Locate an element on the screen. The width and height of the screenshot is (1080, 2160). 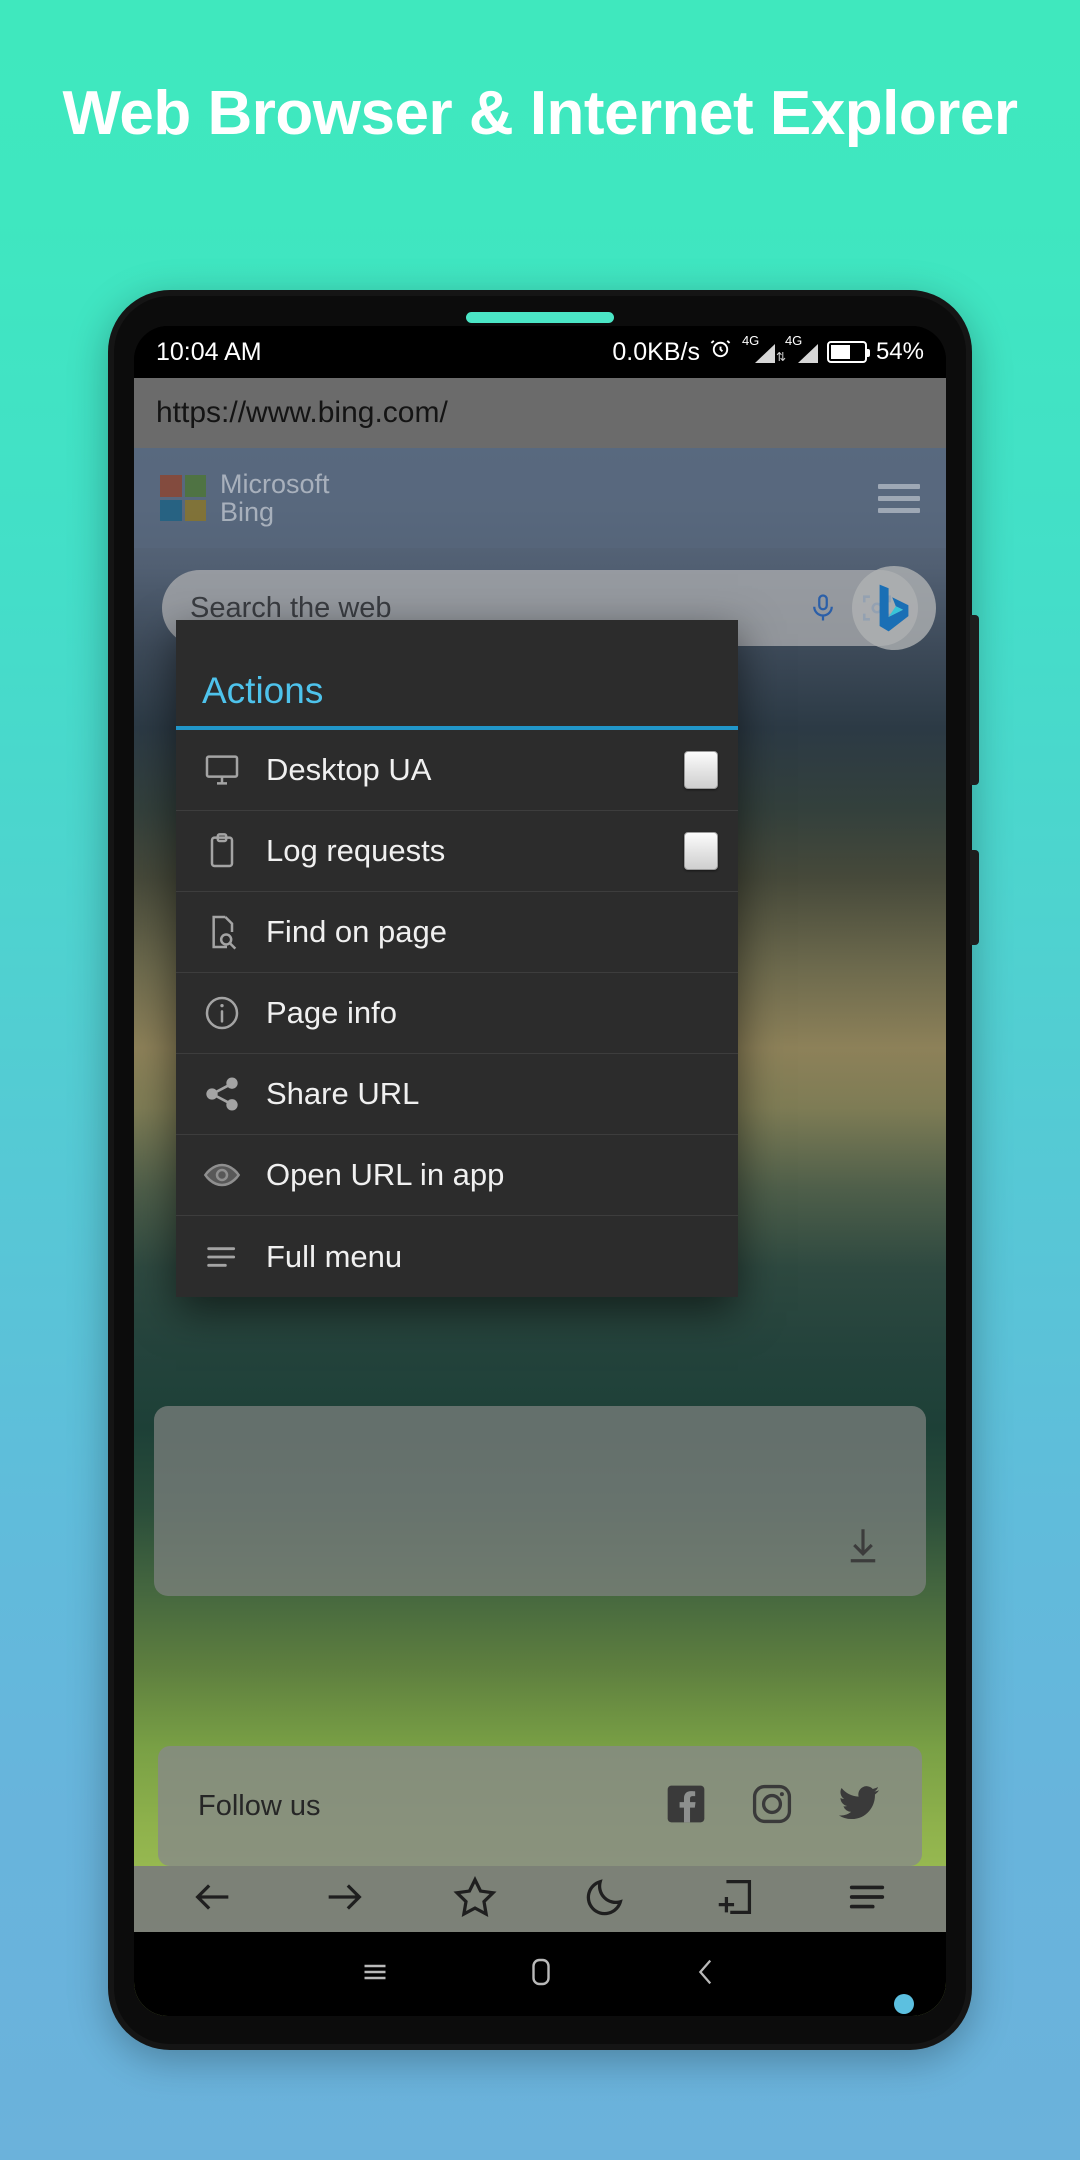
download-icon is located at coordinates (863, 1547).